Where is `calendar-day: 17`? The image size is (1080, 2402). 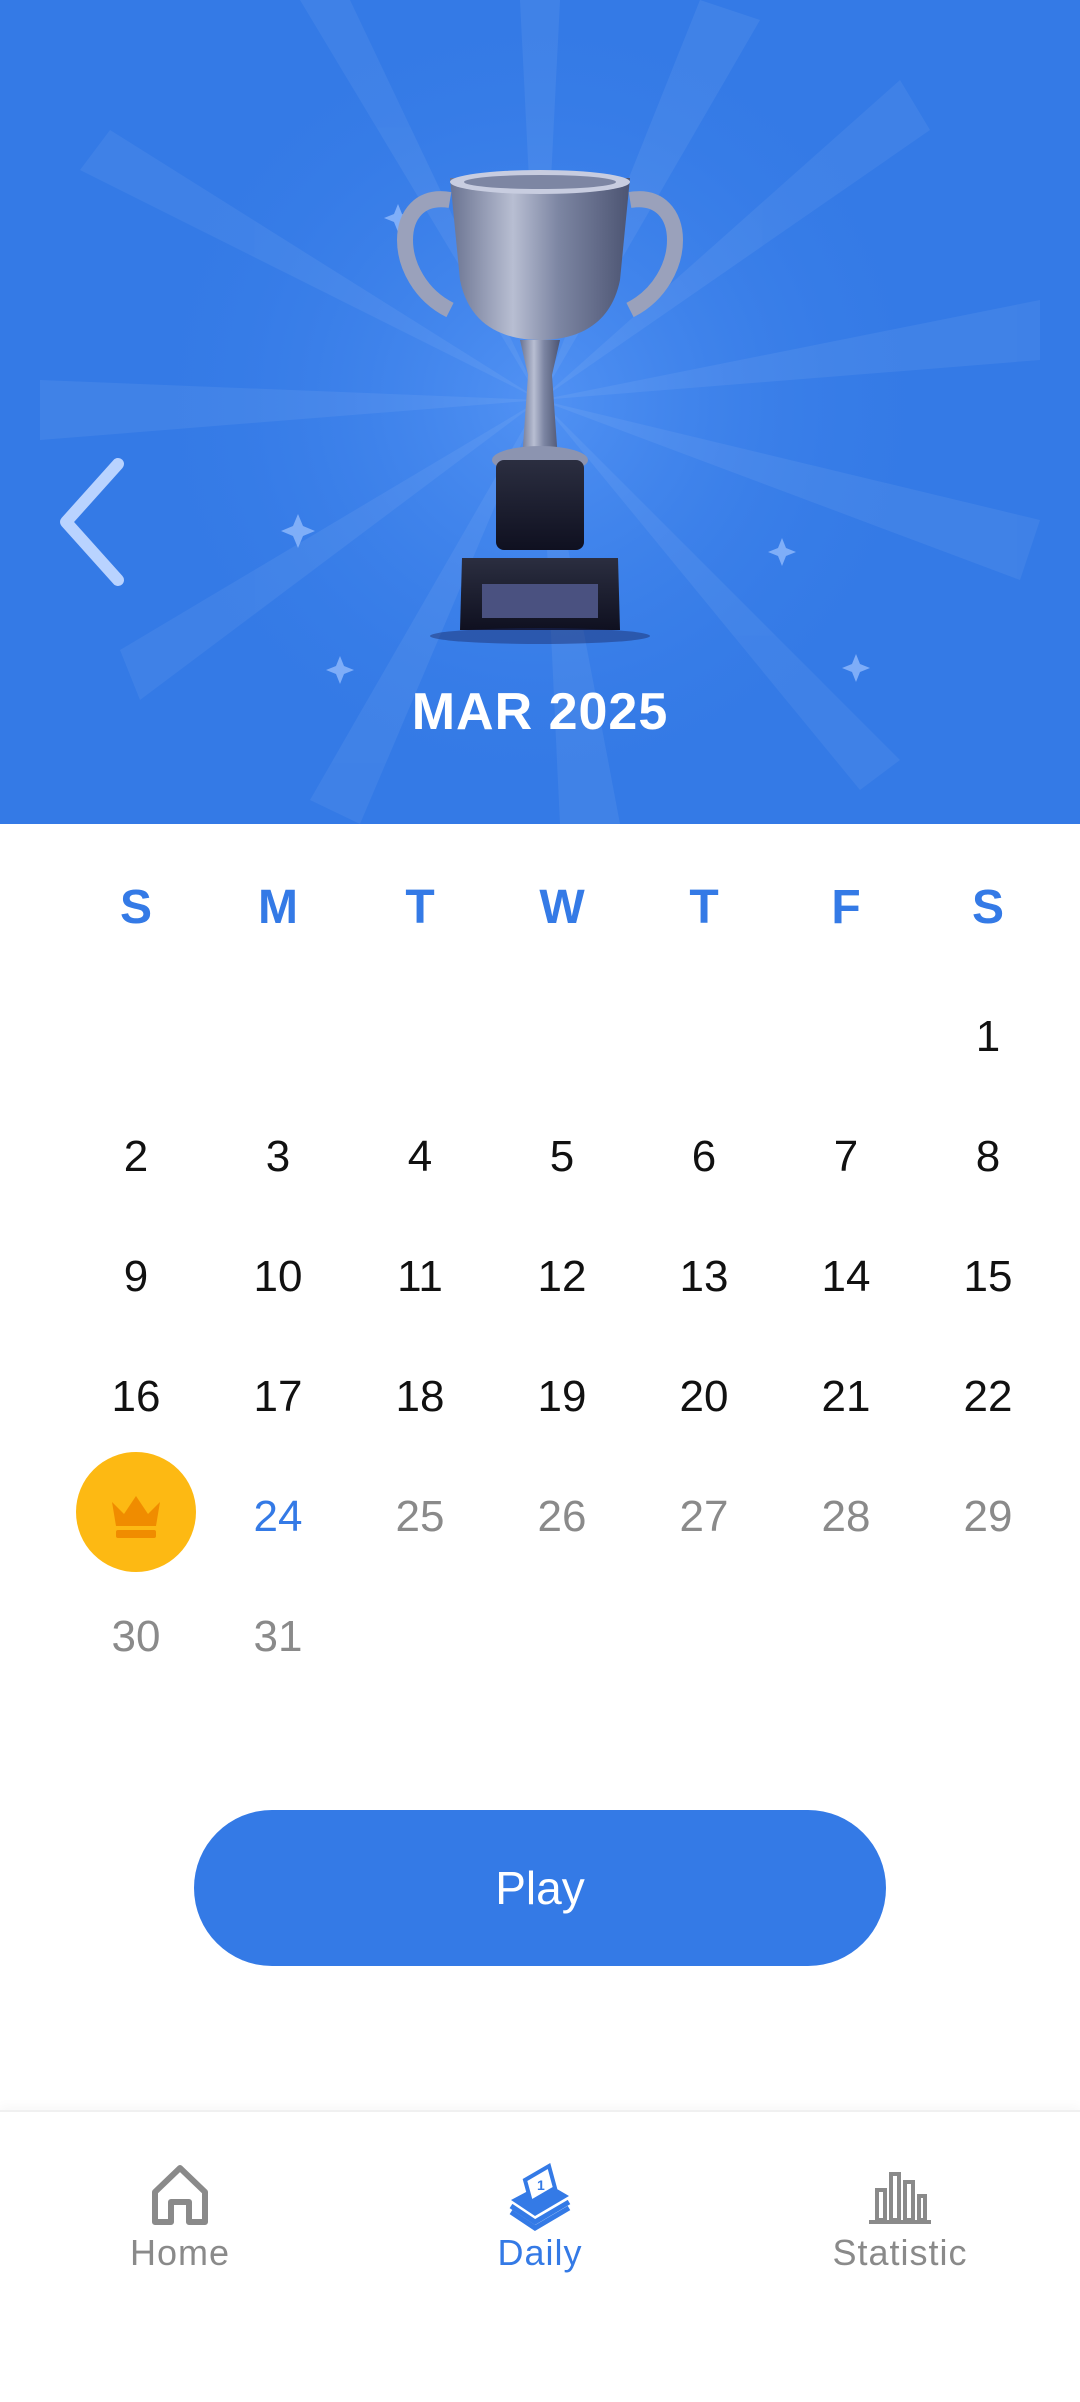
calendar-day: 17 is located at coordinates (278, 1397).